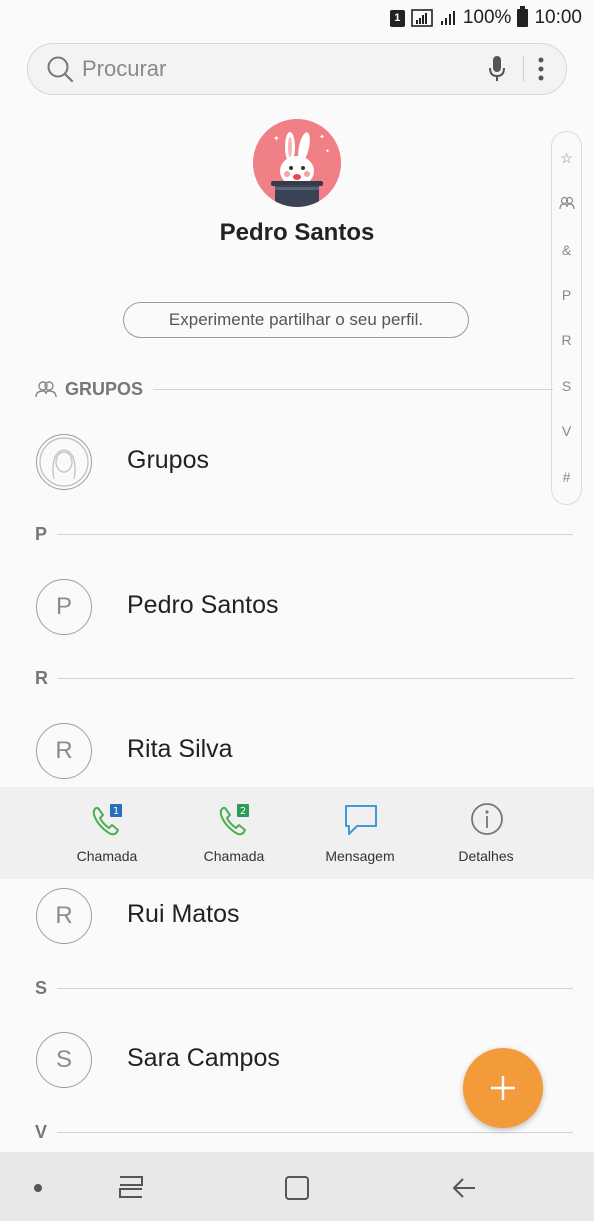 This screenshot has height=1221, width=594. I want to click on bunny-in-hat-icon: ✦ ✦ ✦, so click(297, 163).